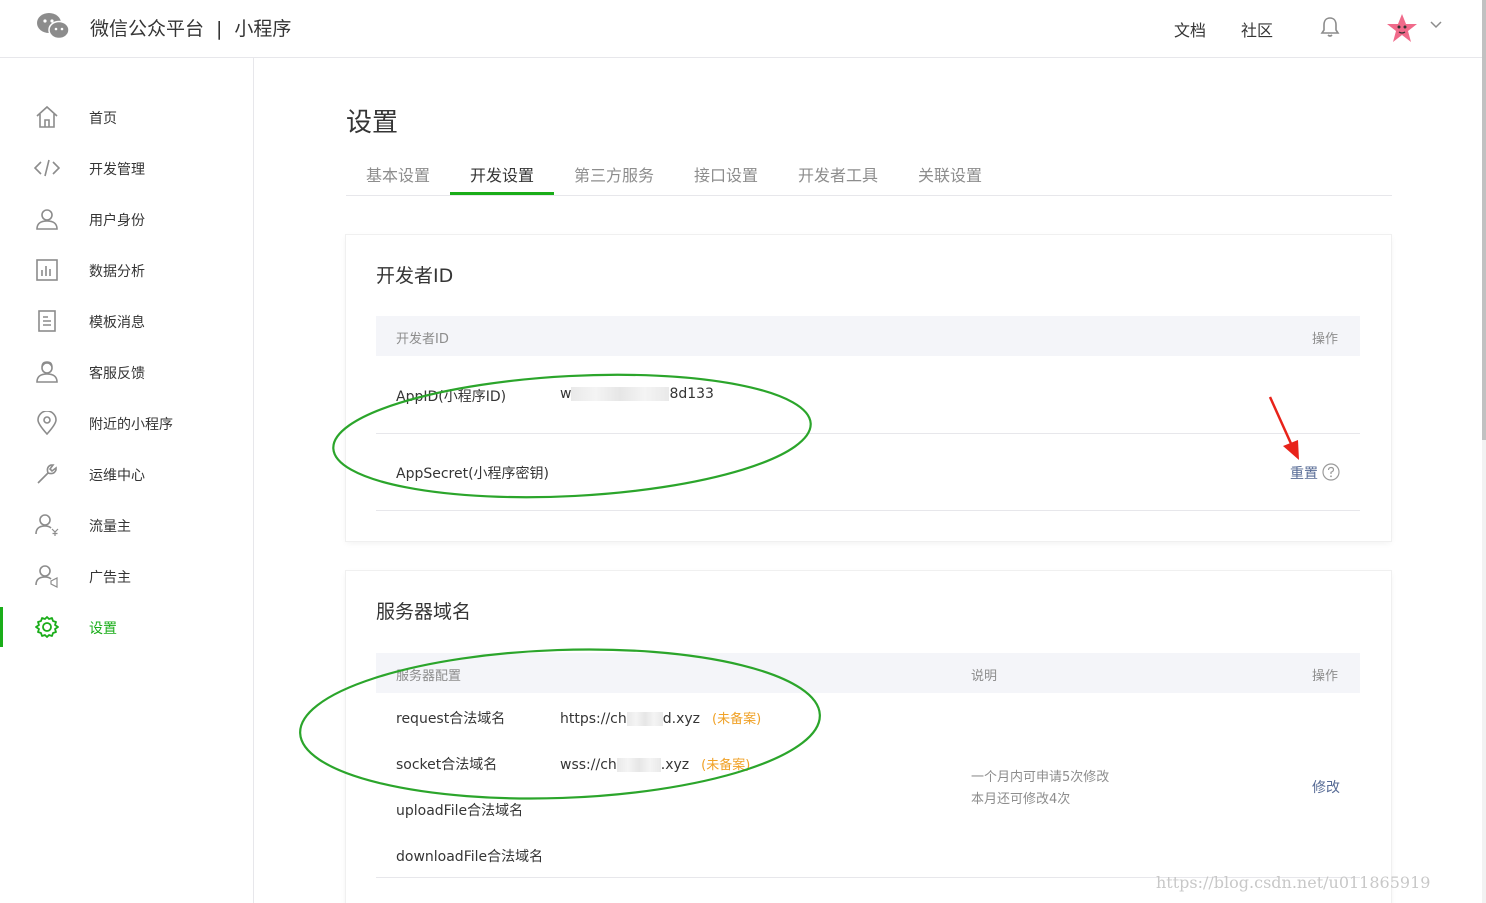 The width and height of the screenshot is (1486, 903). What do you see at coordinates (1402, 28) in the screenshot?
I see `avatar` at bounding box center [1402, 28].